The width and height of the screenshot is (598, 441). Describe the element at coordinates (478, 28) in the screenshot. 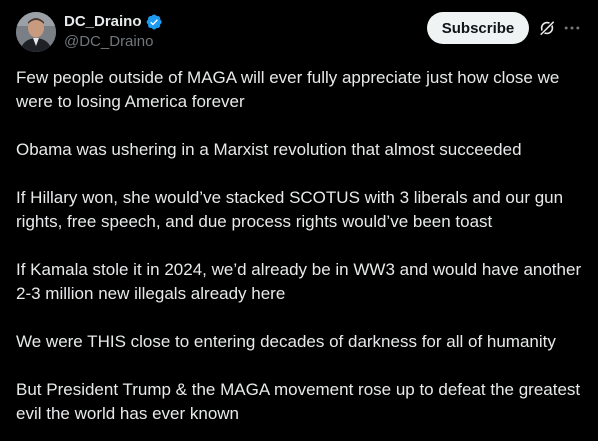

I see `subscribe-button: Subscribe` at that location.